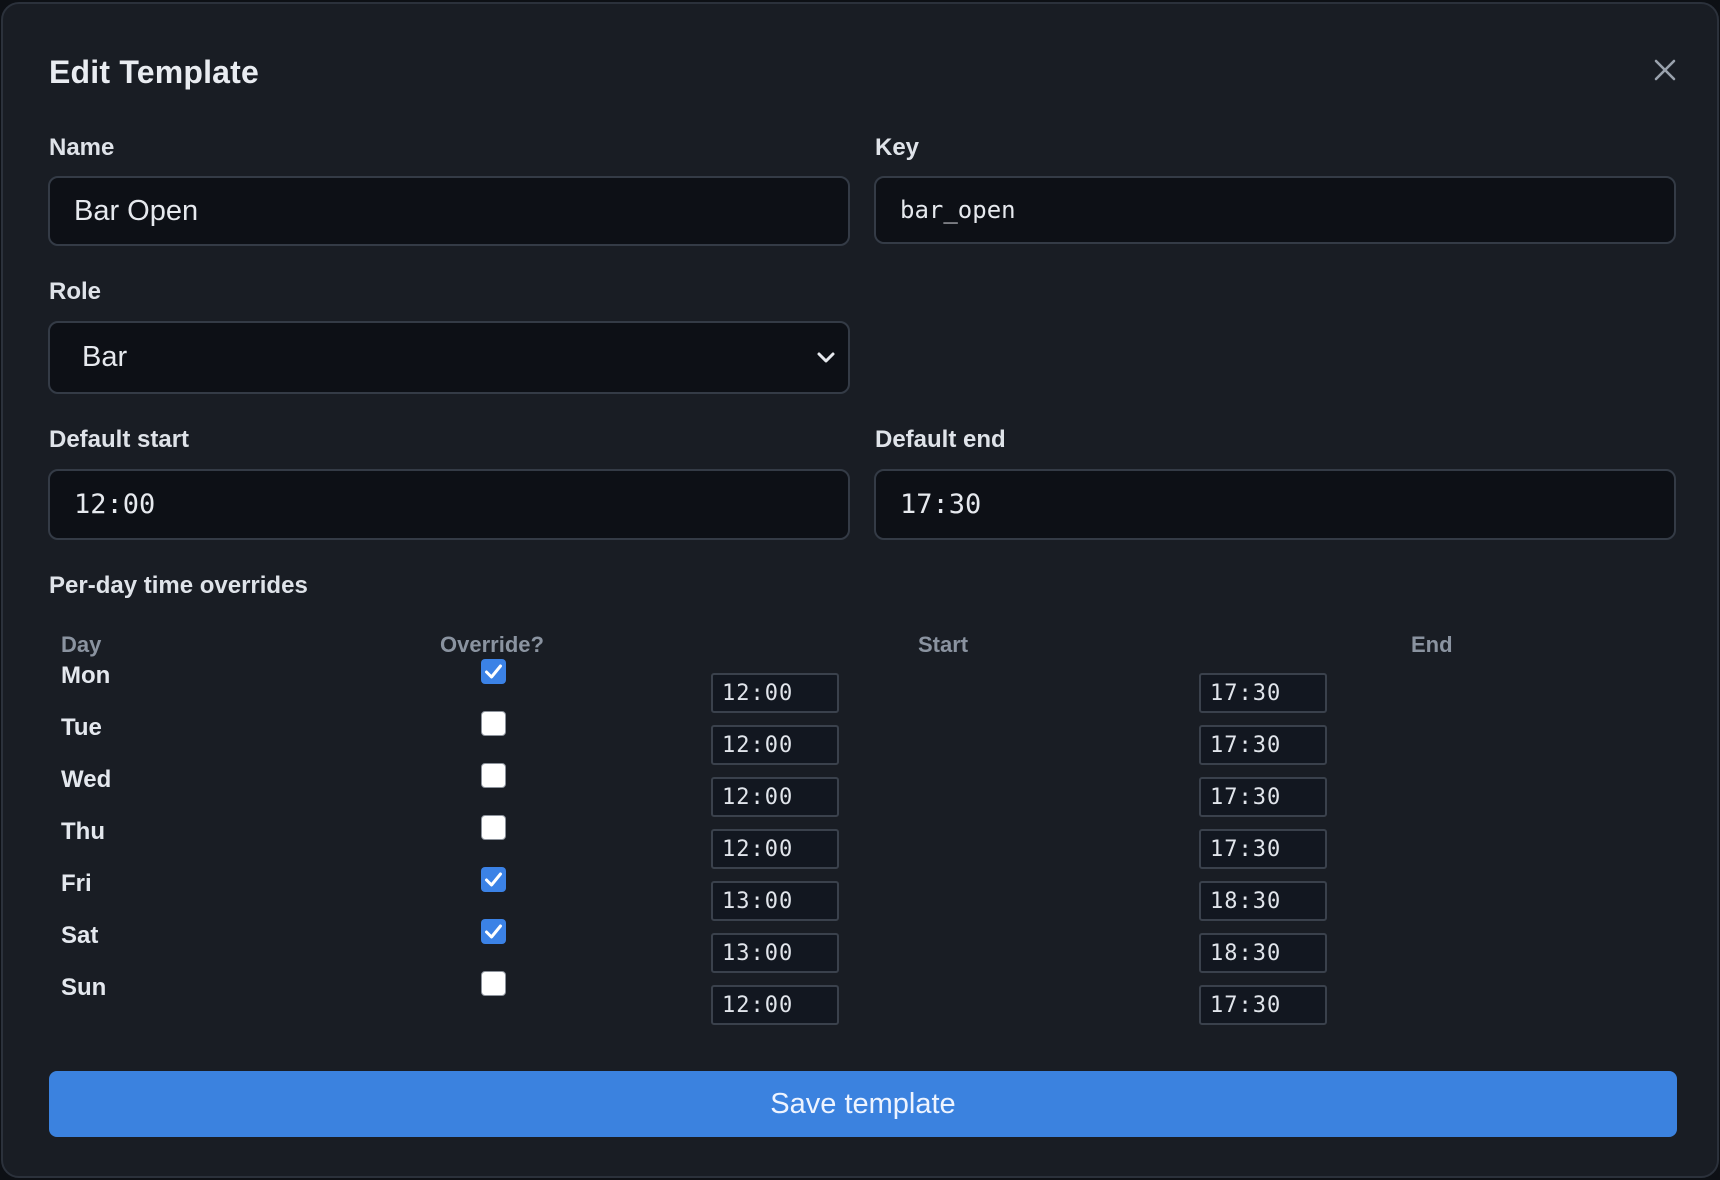 The width and height of the screenshot is (1720, 1180). Describe the element at coordinates (1263, 1005) in the screenshot. I see `end-time-input-sun: 17:30` at that location.